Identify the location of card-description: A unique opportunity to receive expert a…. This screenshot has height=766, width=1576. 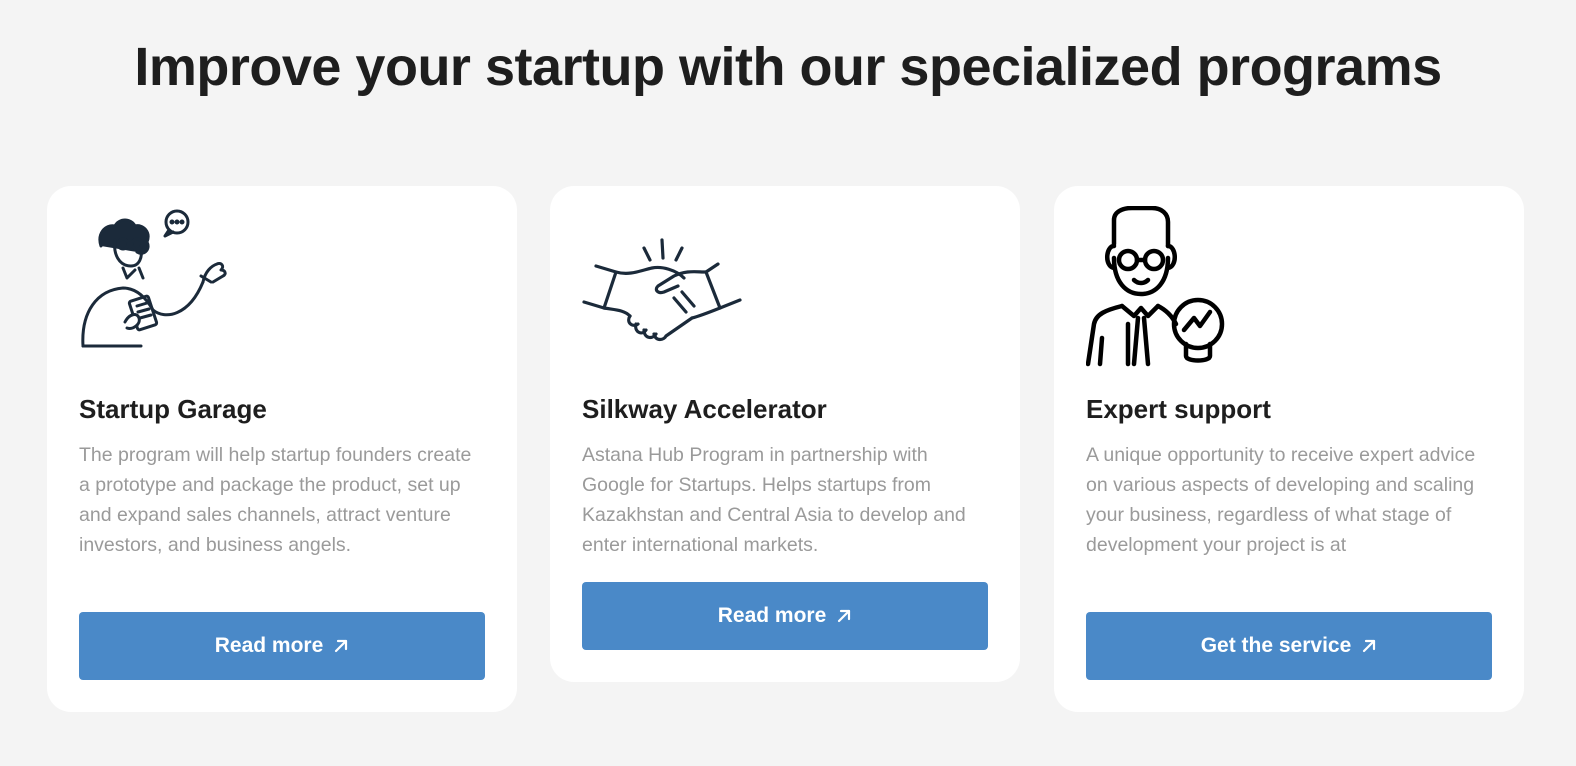
(1281, 500).